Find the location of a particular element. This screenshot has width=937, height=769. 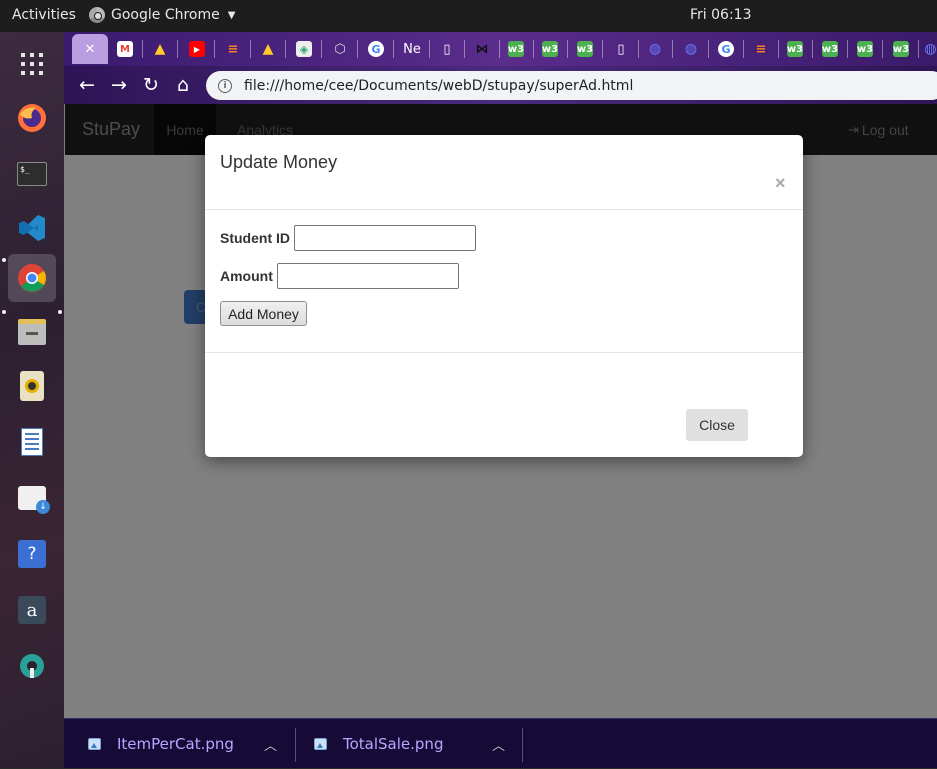

settings-icon is located at coordinates (32, 666).